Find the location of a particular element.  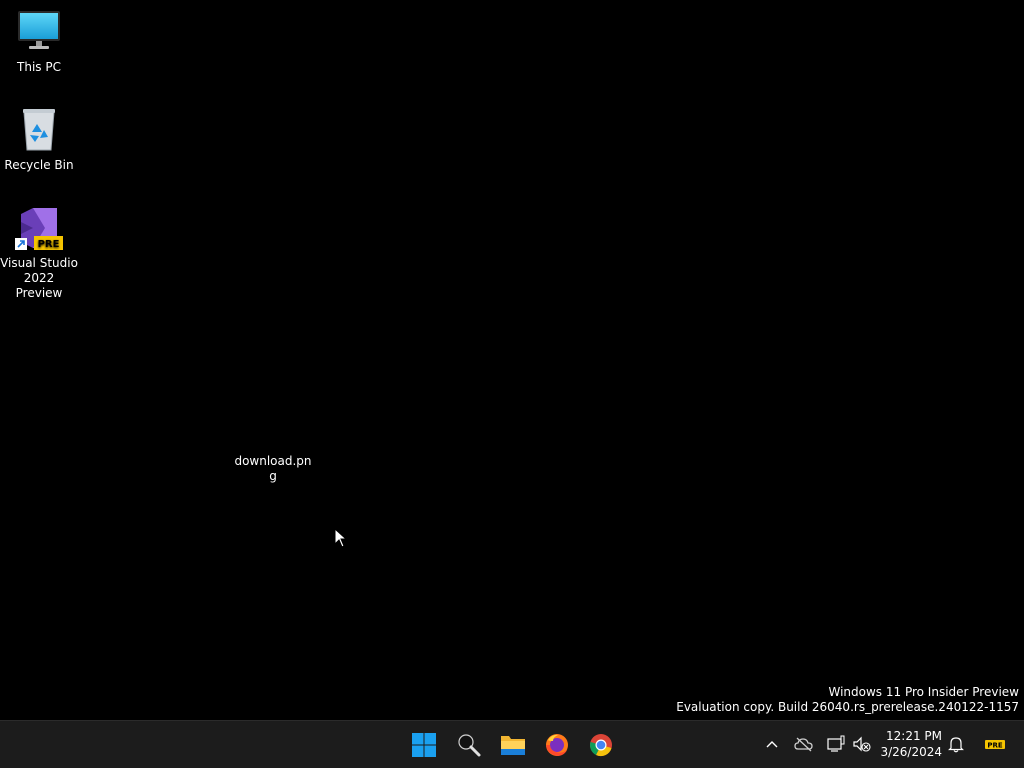

show-hidden-icons-button is located at coordinates (772, 744).